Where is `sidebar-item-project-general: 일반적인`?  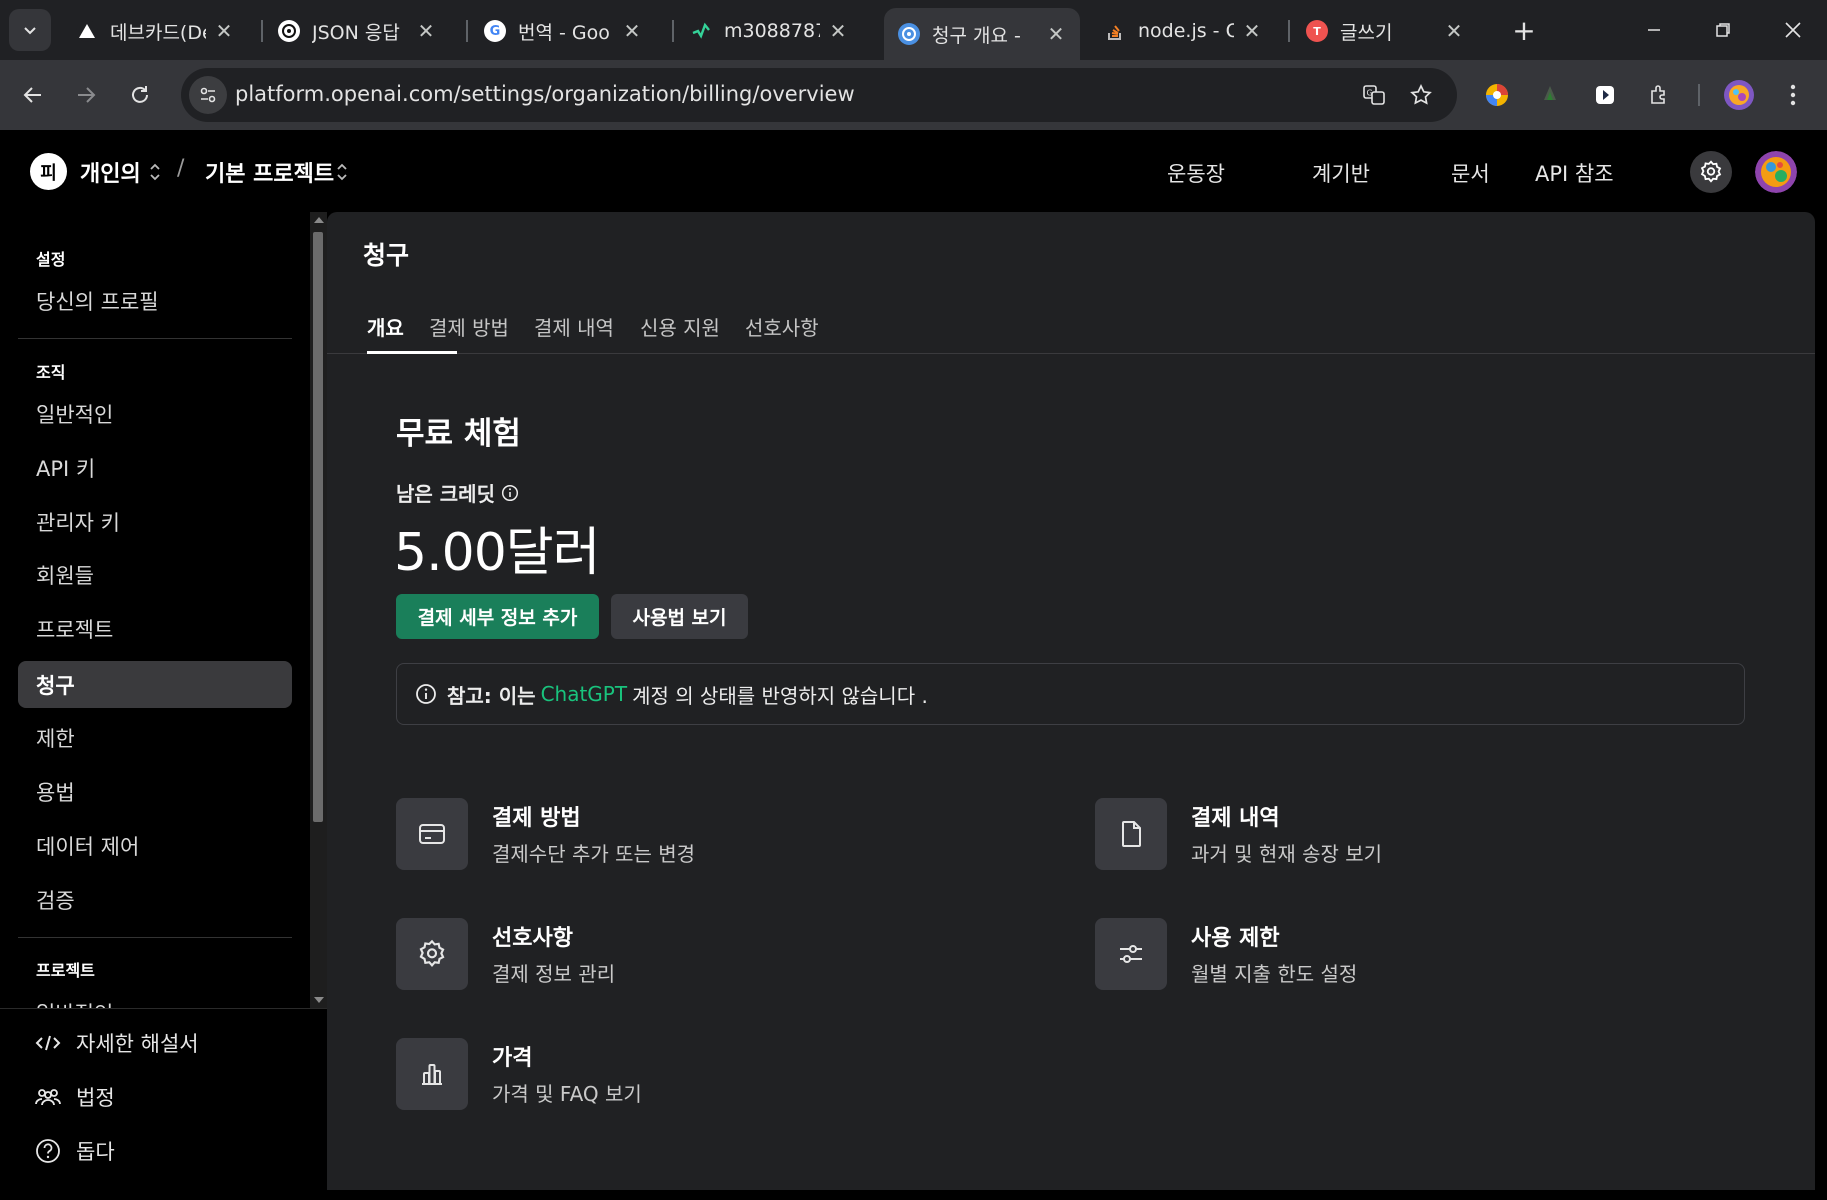
sidebar-item-project-general: 일반적인 is located at coordinates (155, 999).